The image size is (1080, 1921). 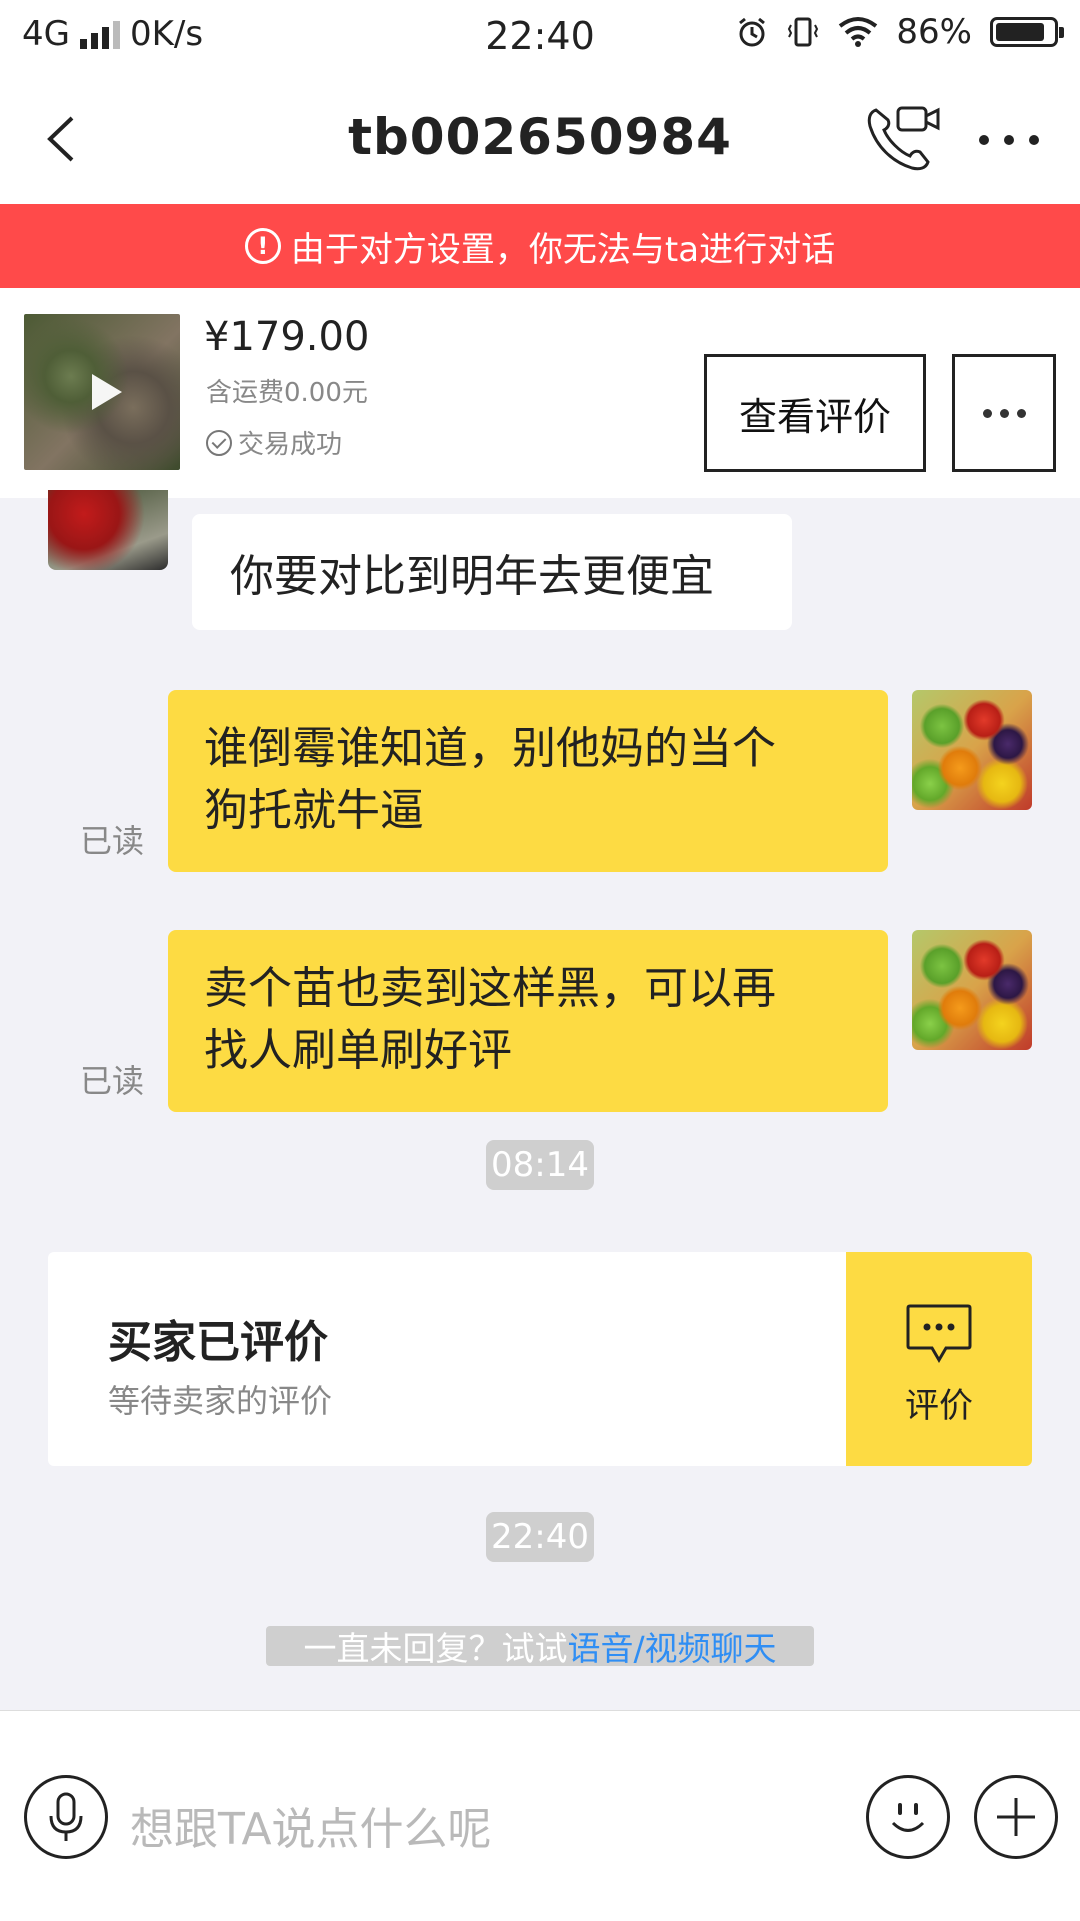 I want to click on rating-subtitle: 等待卖家的评价, so click(x=220, y=1401).